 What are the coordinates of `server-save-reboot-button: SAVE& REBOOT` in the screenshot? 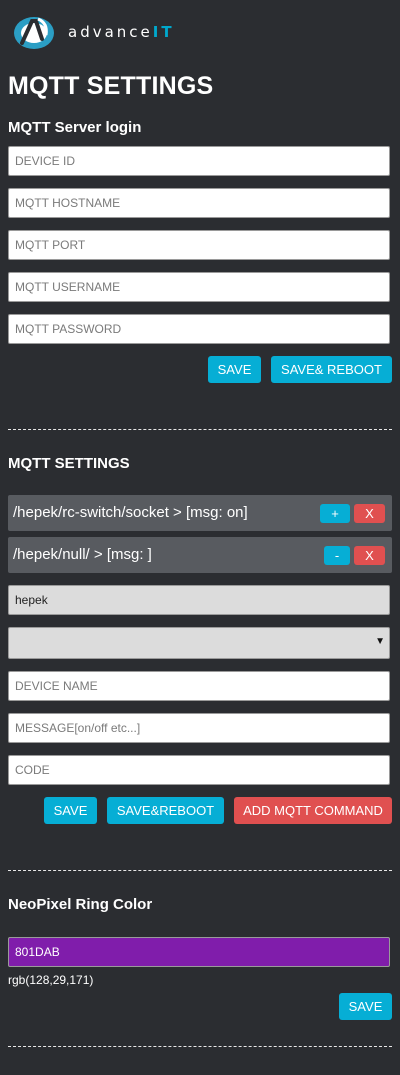 It's located at (331, 369).